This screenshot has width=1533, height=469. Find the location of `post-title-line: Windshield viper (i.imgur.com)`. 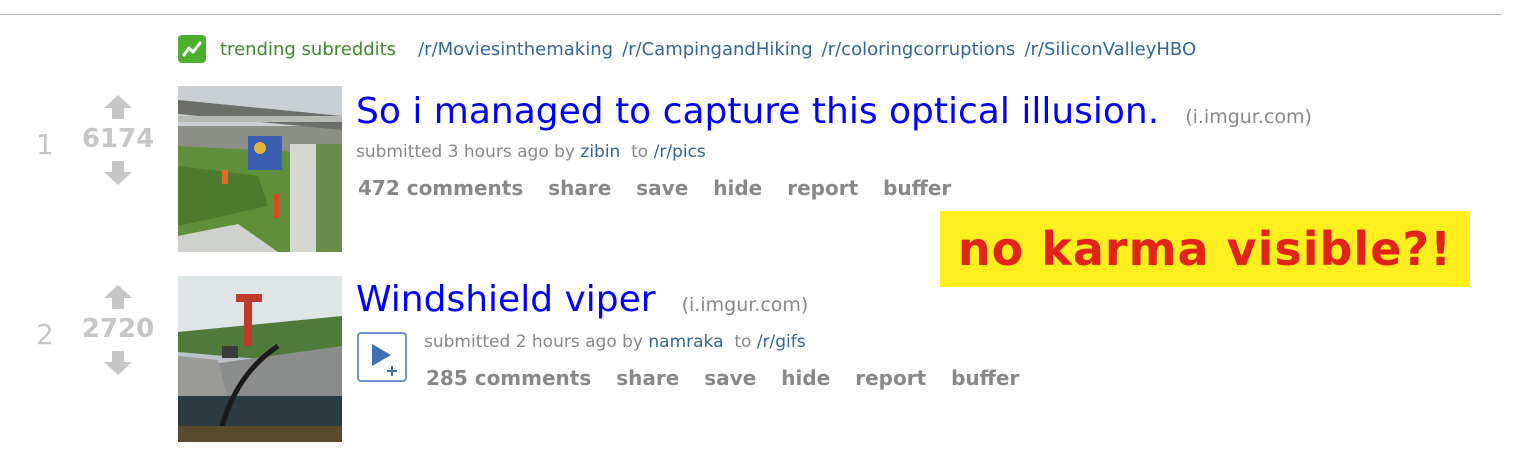

post-title-line: Windshield viper (i.imgur.com) is located at coordinates (582, 300).